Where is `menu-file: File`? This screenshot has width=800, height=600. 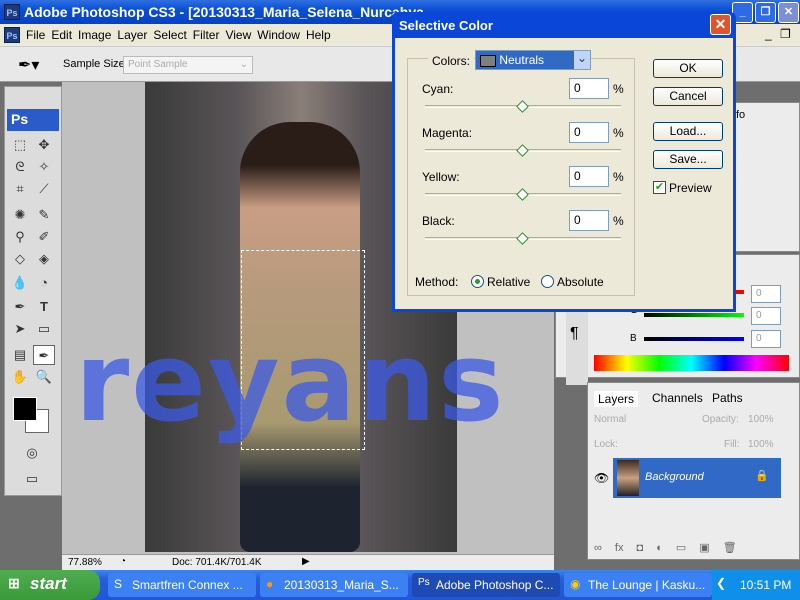
menu-file: File is located at coordinates (35, 35).